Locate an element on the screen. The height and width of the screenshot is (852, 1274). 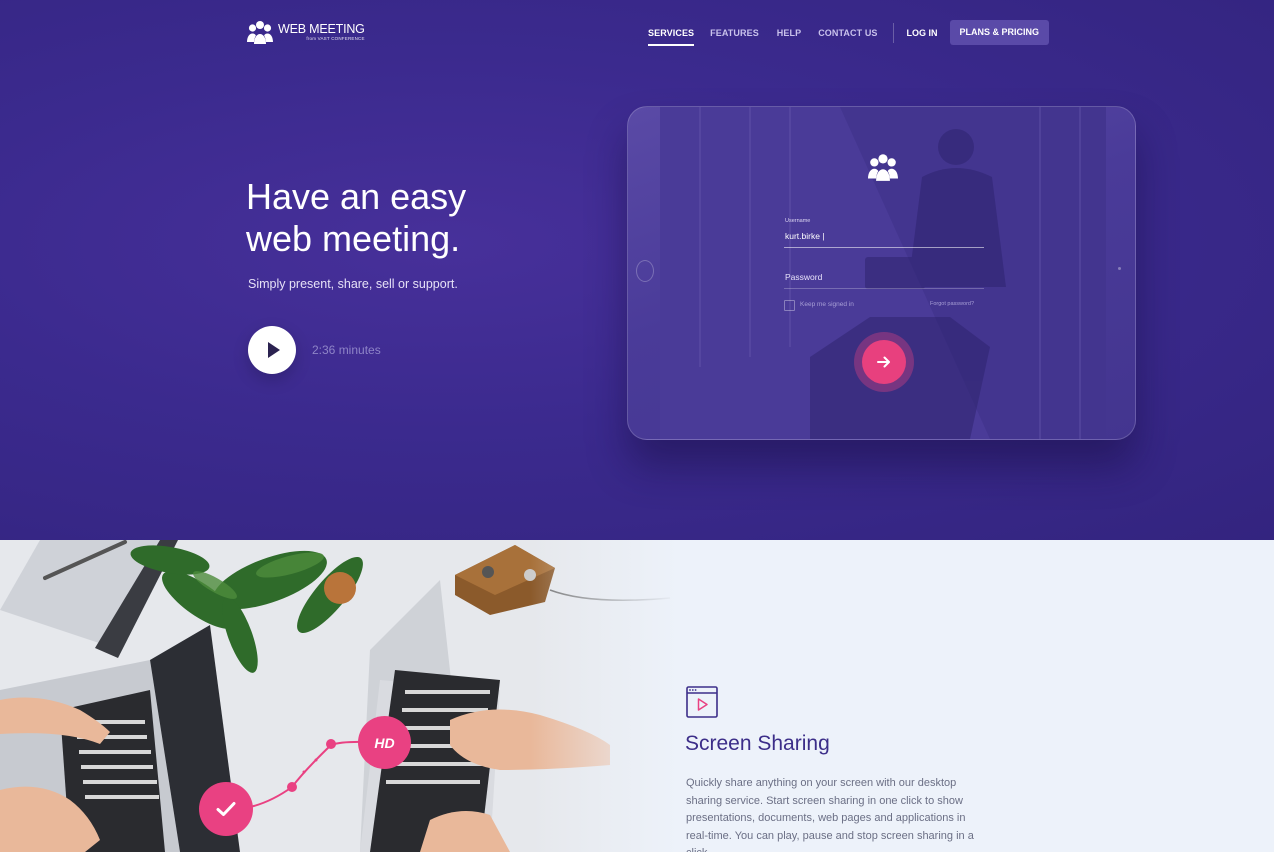
check-badge is located at coordinates (226, 809).